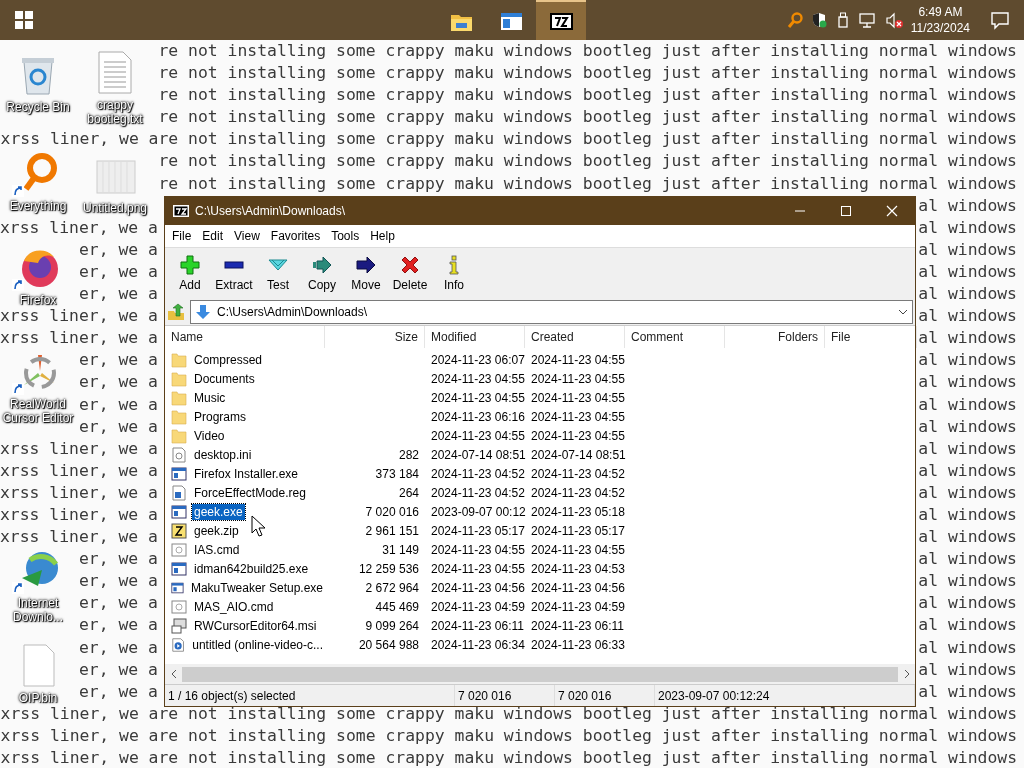 Image resolution: width=1024 pixels, height=768 pixels. Describe the element at coordinates (375, 337) in the screenshot. I see `column-header: Size` at that location.